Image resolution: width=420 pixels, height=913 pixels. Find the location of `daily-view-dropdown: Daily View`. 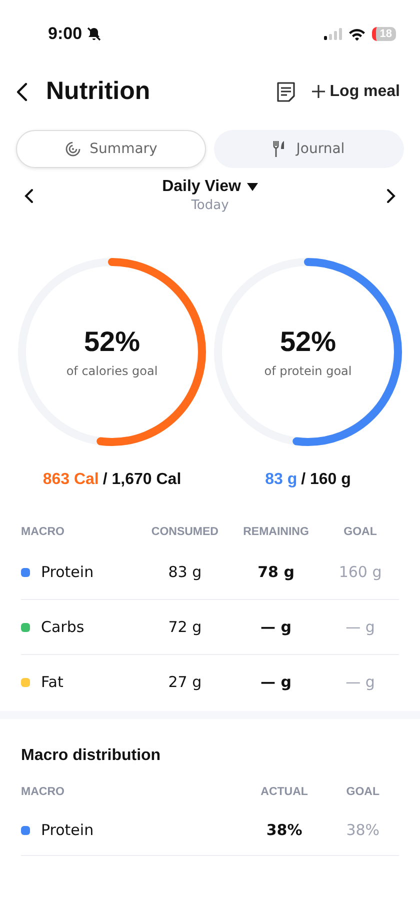

daily-view-dropdown: Daily View is located at coordinates (210, 187).